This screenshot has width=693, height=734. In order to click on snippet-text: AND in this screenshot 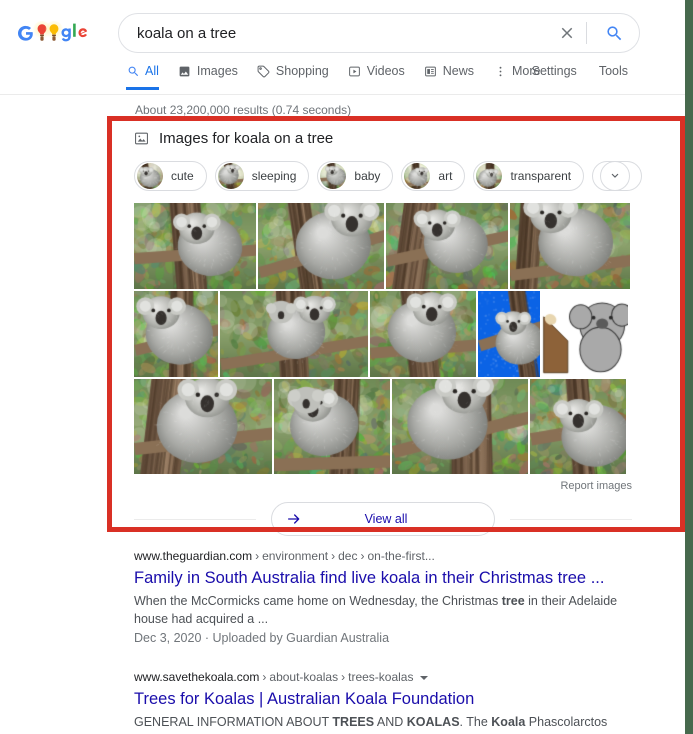, I will do `click(390, 722)`.